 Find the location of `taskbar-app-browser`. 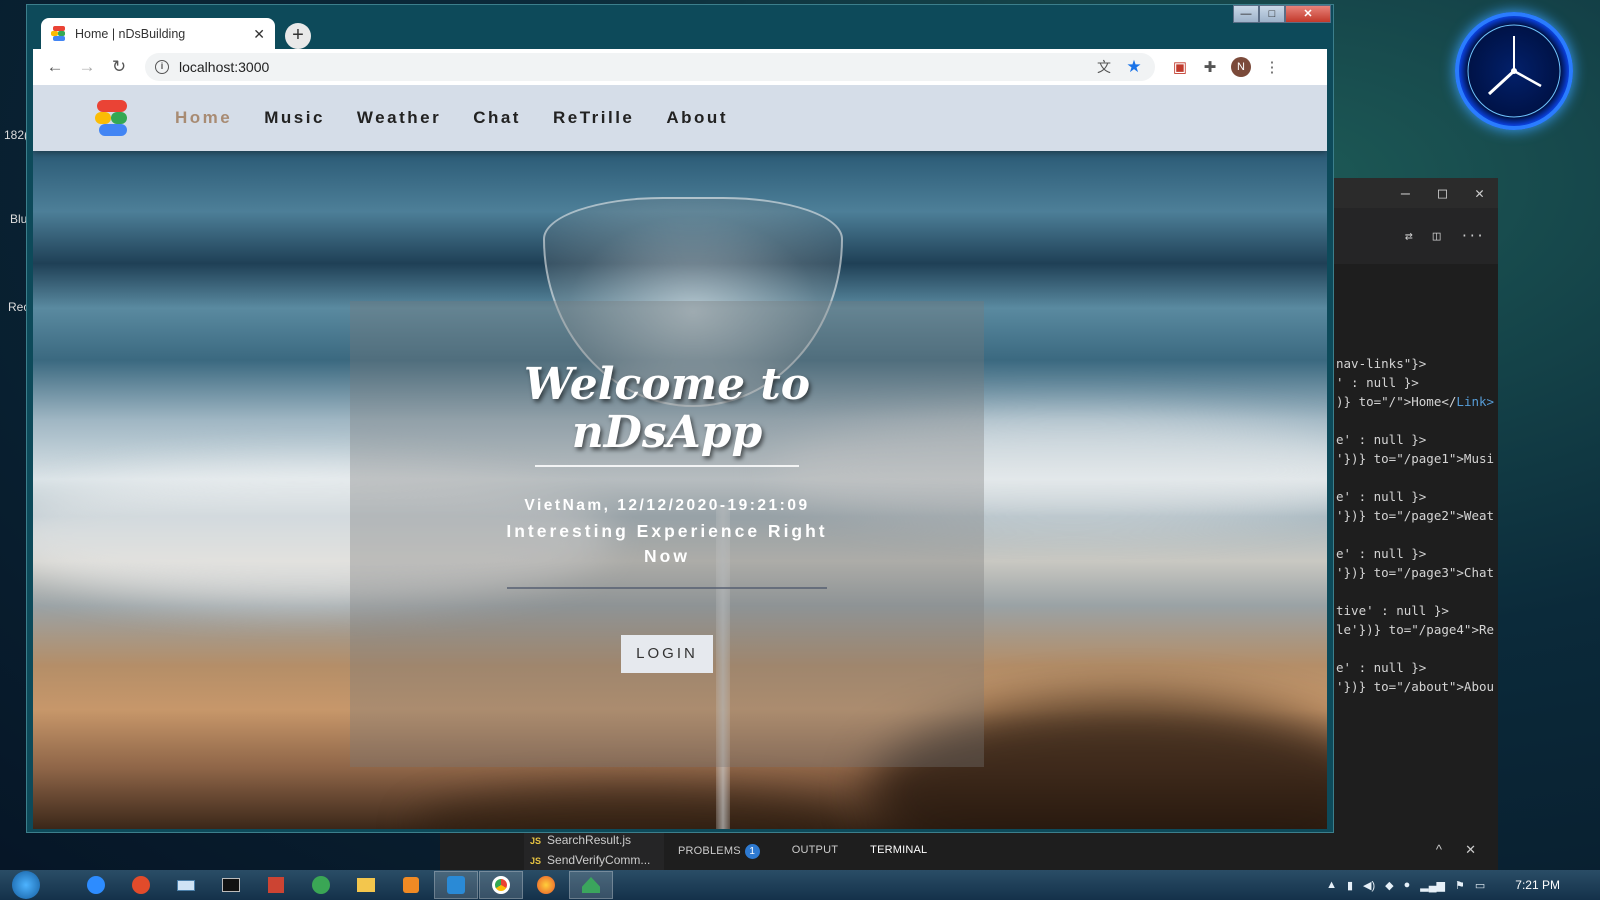

taskbar-app-browser is located at coordinates (321, 885).